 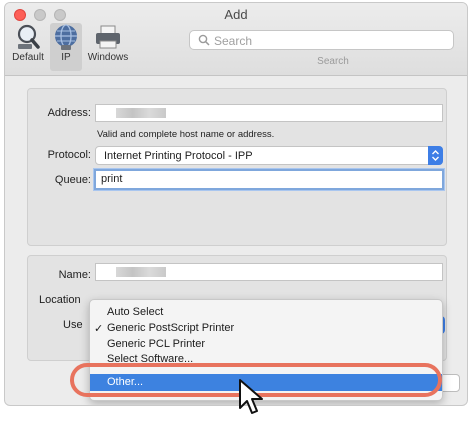 What do you see at coordinates (60, 300) in the screenshot?
I see `location-label: Location` at bounding box center [60, 300].